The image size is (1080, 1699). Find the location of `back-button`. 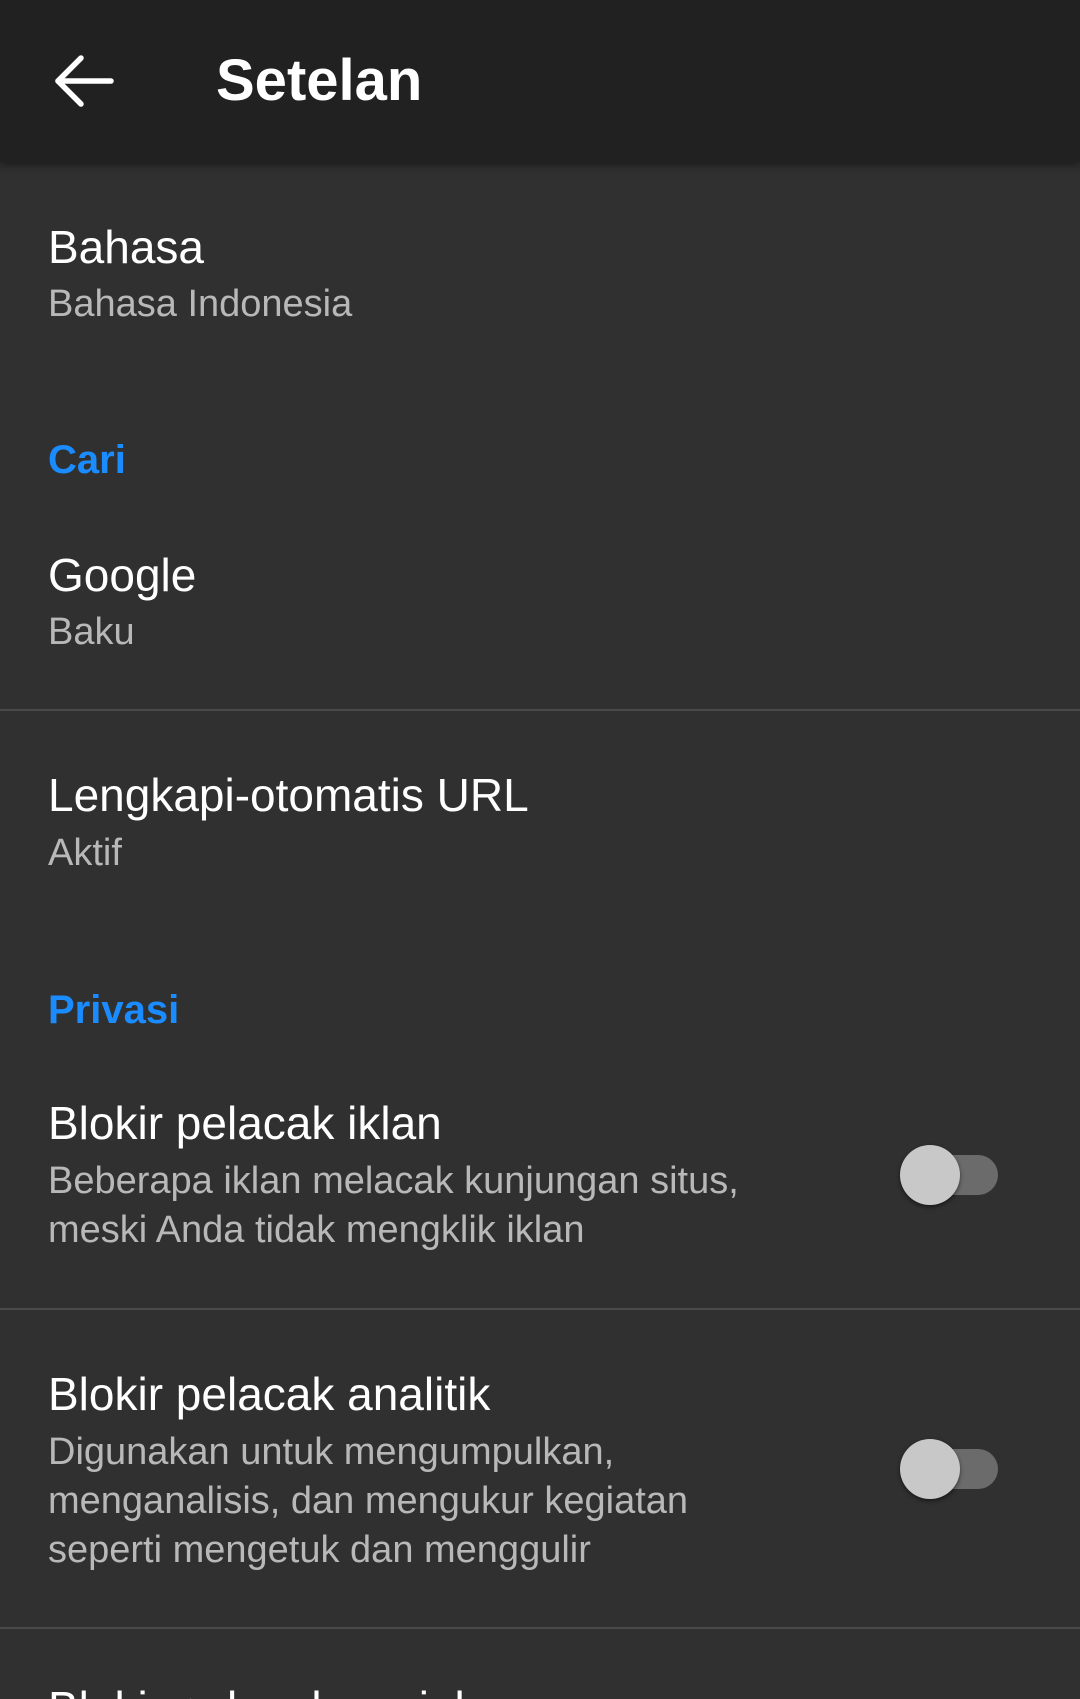

back-button is located at coordinates (84, 81).